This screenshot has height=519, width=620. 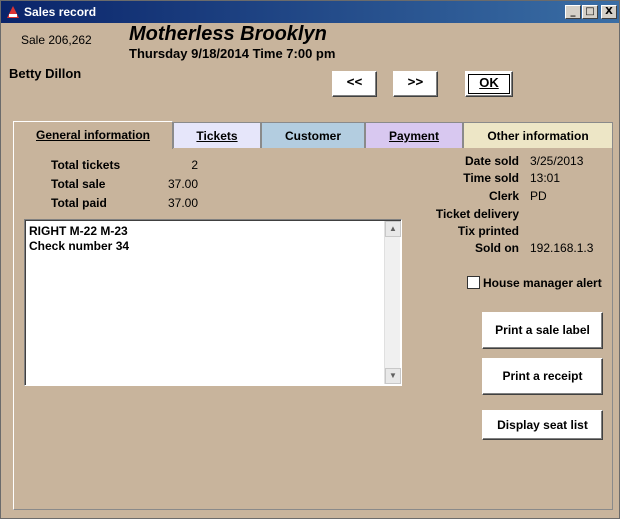 What do you see at coordinates (477, 214) in the screenshot?
I see `ticket-delivery-label: Ticket delivery` at bounding box center [477, 214].